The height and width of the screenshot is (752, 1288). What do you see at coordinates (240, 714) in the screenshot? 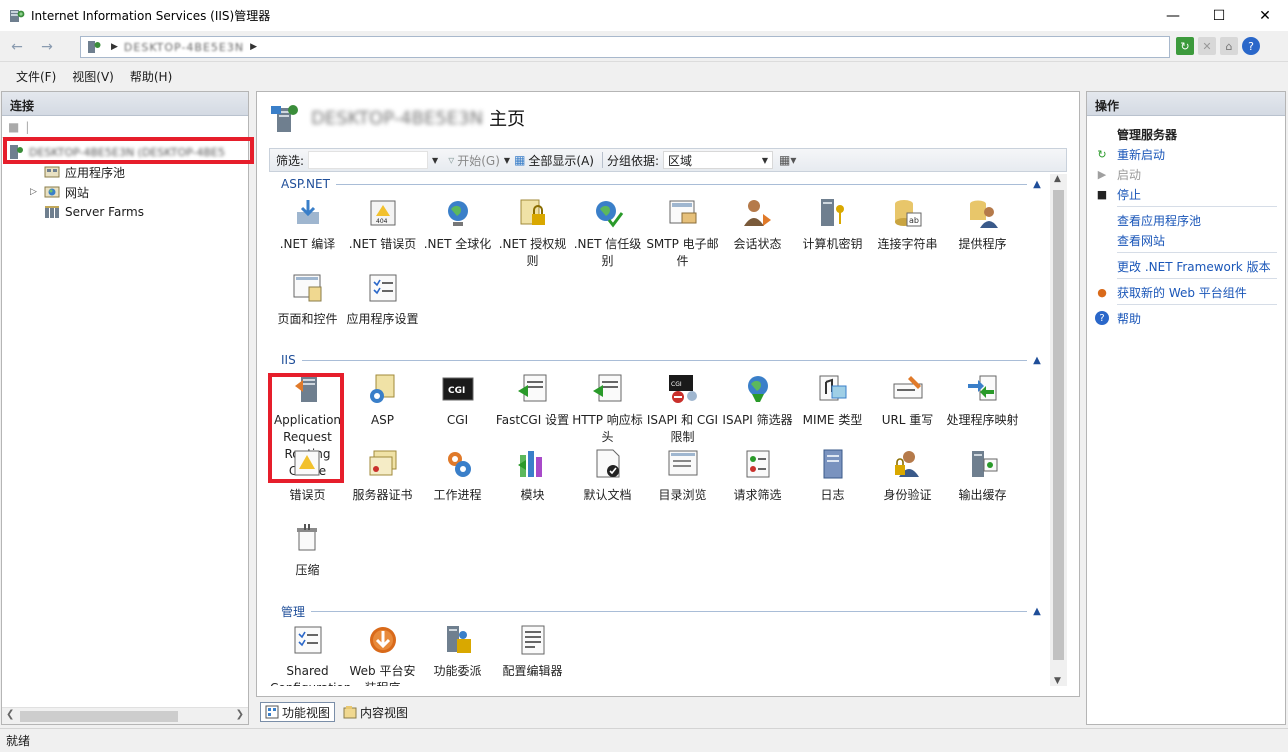
I see `scroll-right-icon: ❯` at bounding box center [240, 714].